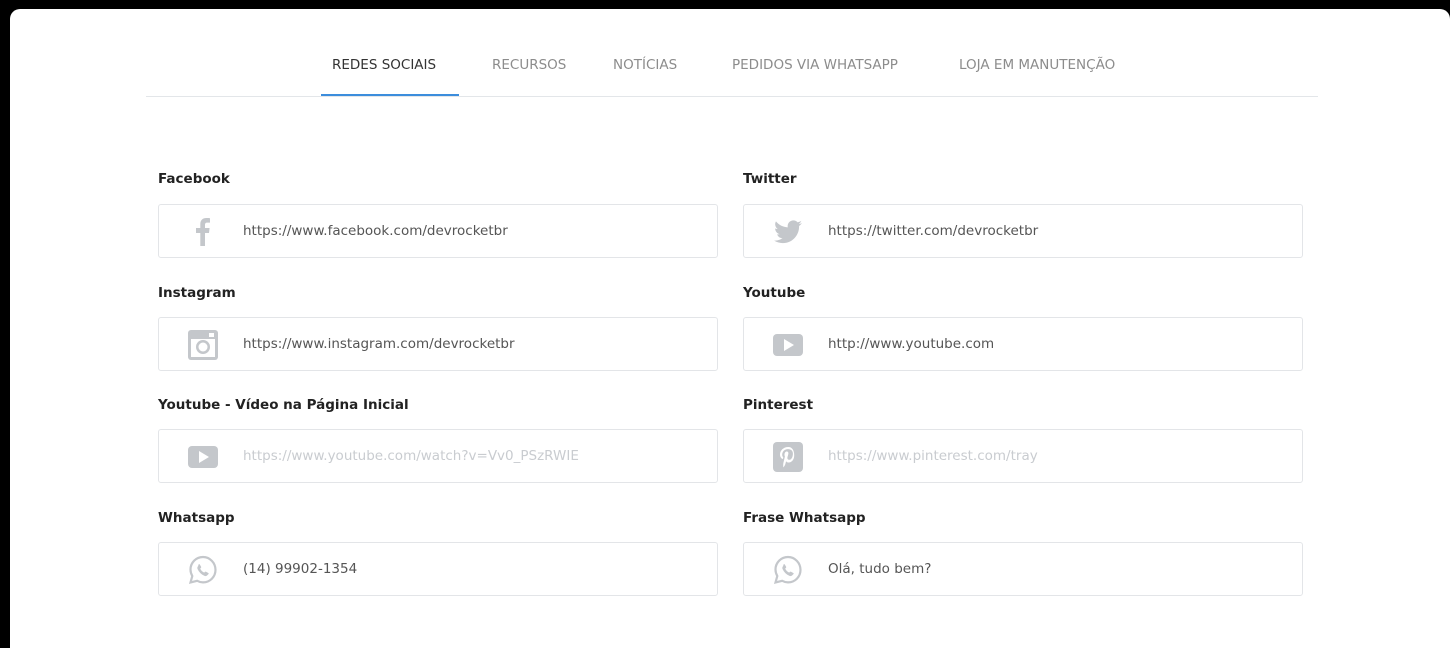 Image resolution: width=1450 pixels, height=648 pixels. What do you see at coordinates (774, 293) in the screenshot?
I see `youtube-label: Youtube` at bounding box center [774, 293].